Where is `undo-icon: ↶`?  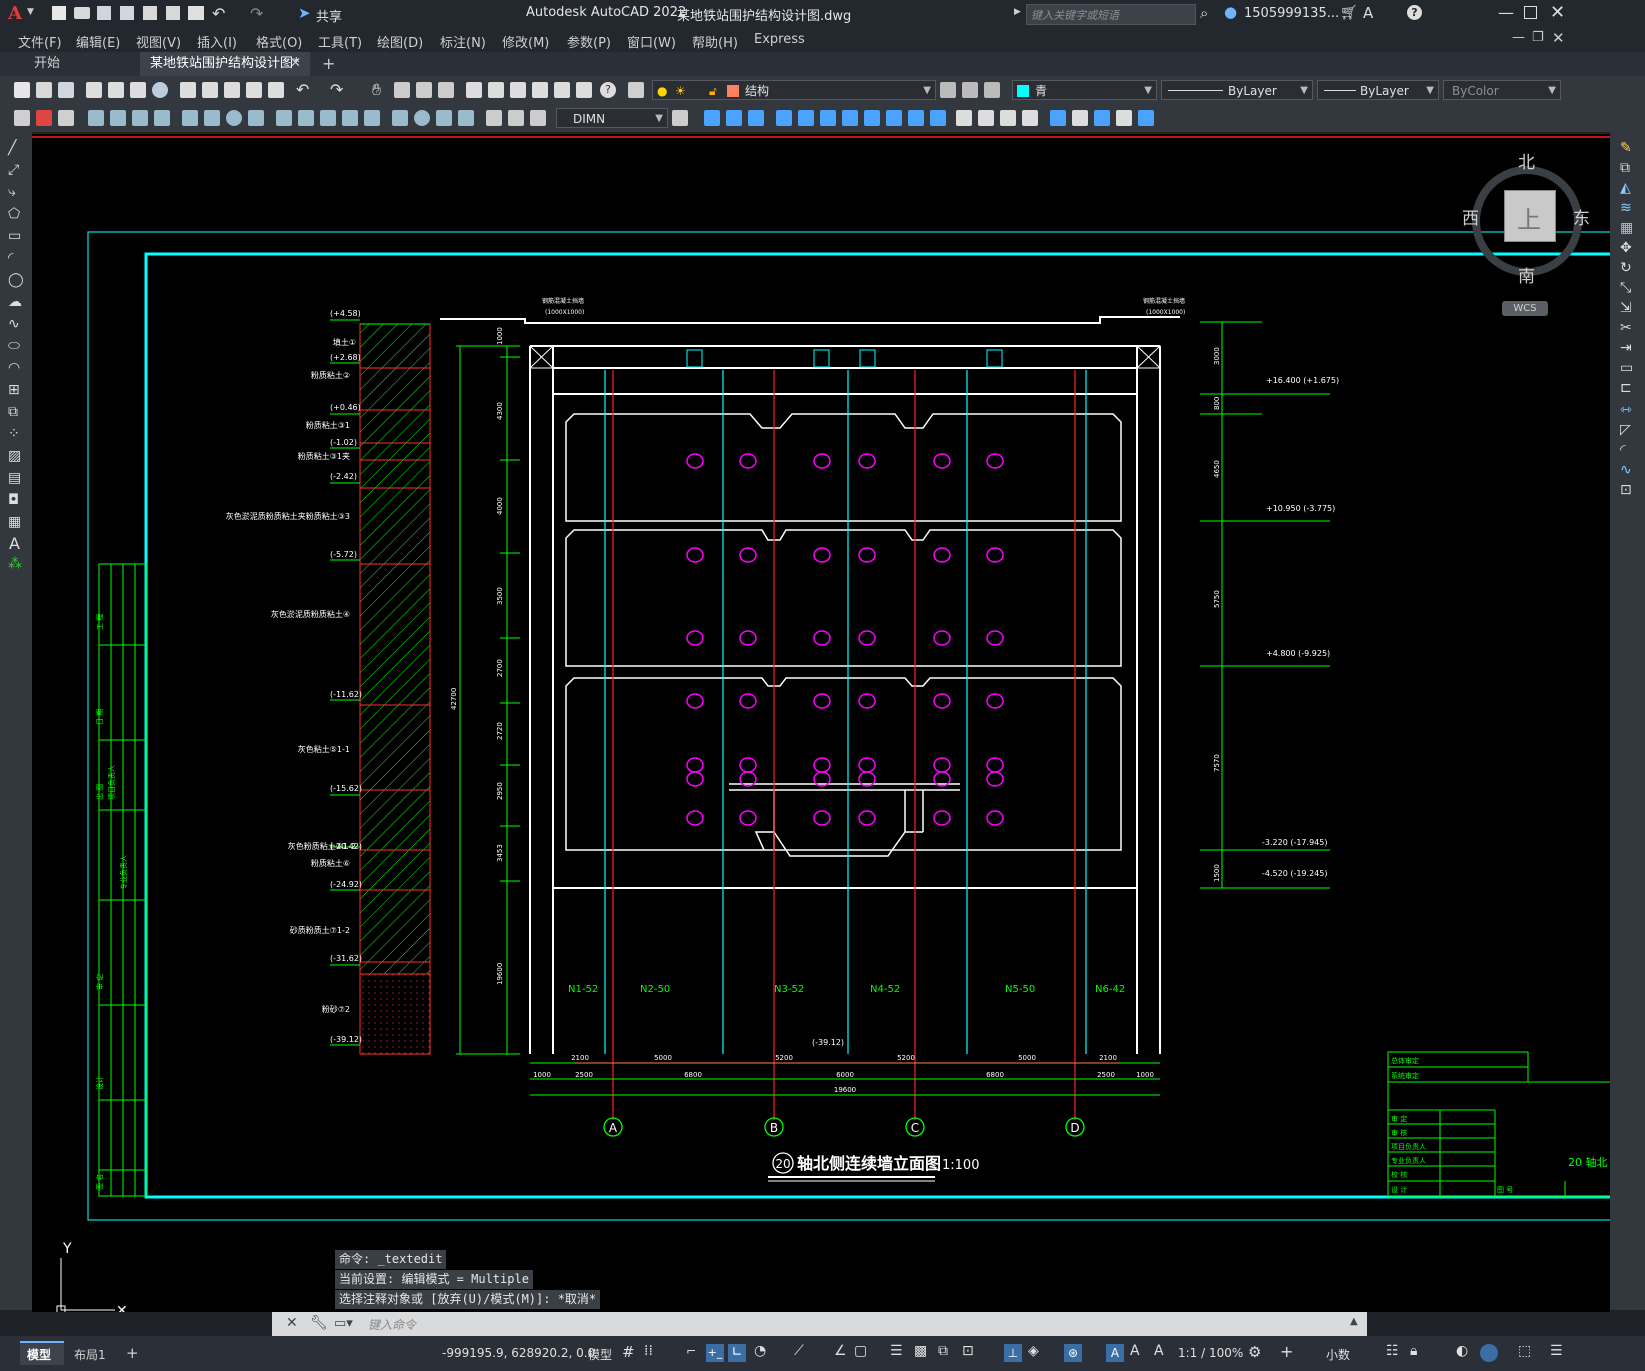 undo-icon: ↶ is located at coordinates (218, 13).